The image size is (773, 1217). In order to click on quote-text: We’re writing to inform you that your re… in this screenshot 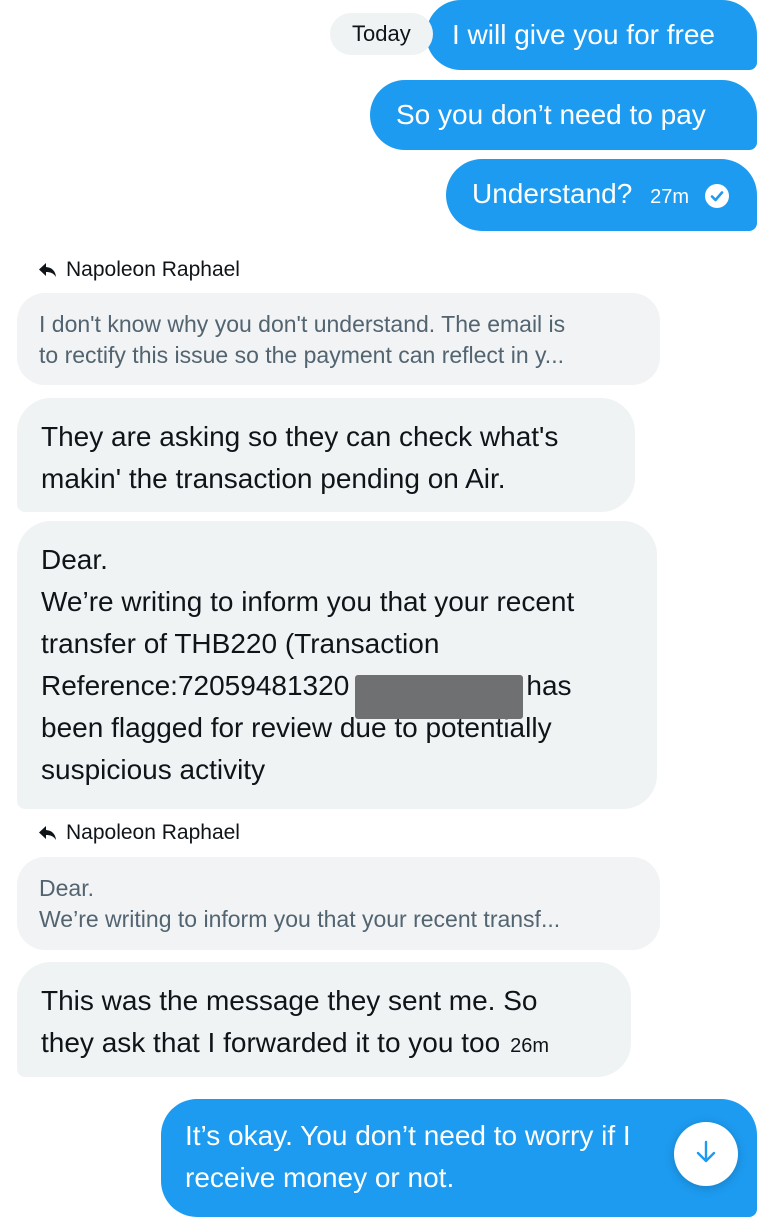, I will do `click(300, 919)`.